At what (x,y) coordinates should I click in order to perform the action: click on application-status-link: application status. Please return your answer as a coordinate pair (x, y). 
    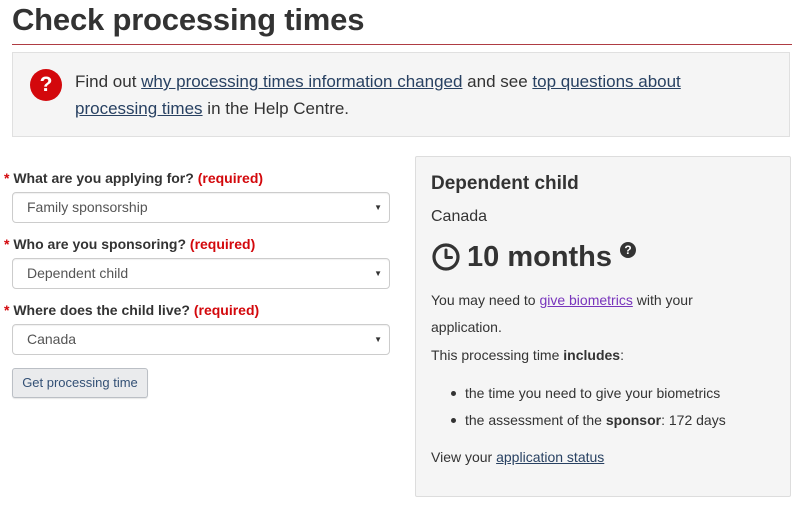
    Looking at the image, I should click on (550, 457).